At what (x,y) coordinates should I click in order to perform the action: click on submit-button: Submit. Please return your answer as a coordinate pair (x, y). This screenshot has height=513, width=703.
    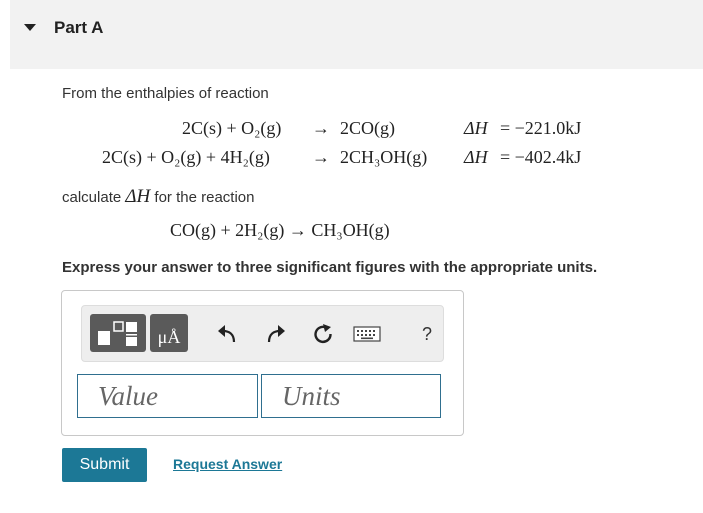
    Looking at the image, I should click on (104, 465).